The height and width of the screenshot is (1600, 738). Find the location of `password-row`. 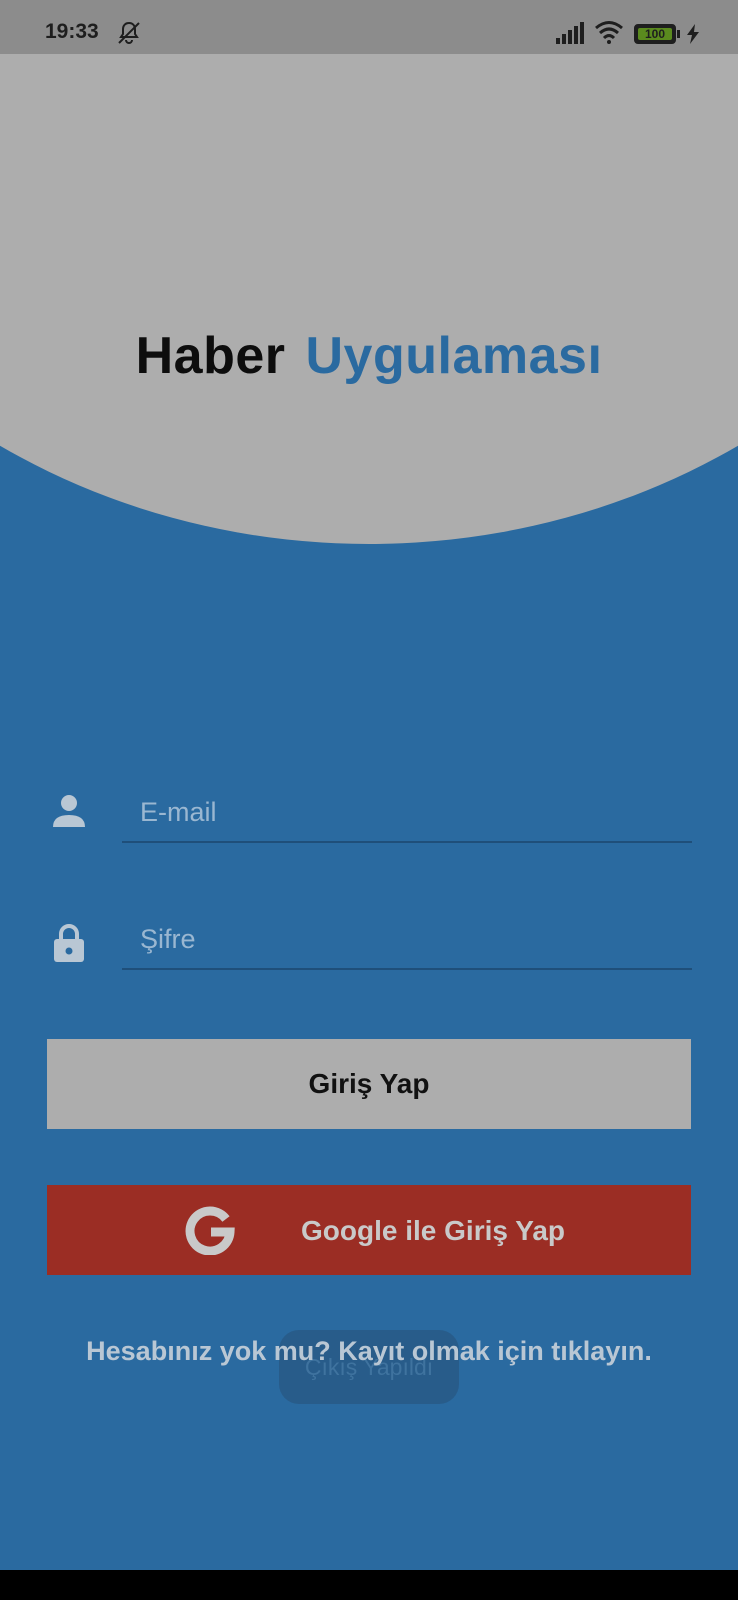

password-row is located at coordinates (369, 960).